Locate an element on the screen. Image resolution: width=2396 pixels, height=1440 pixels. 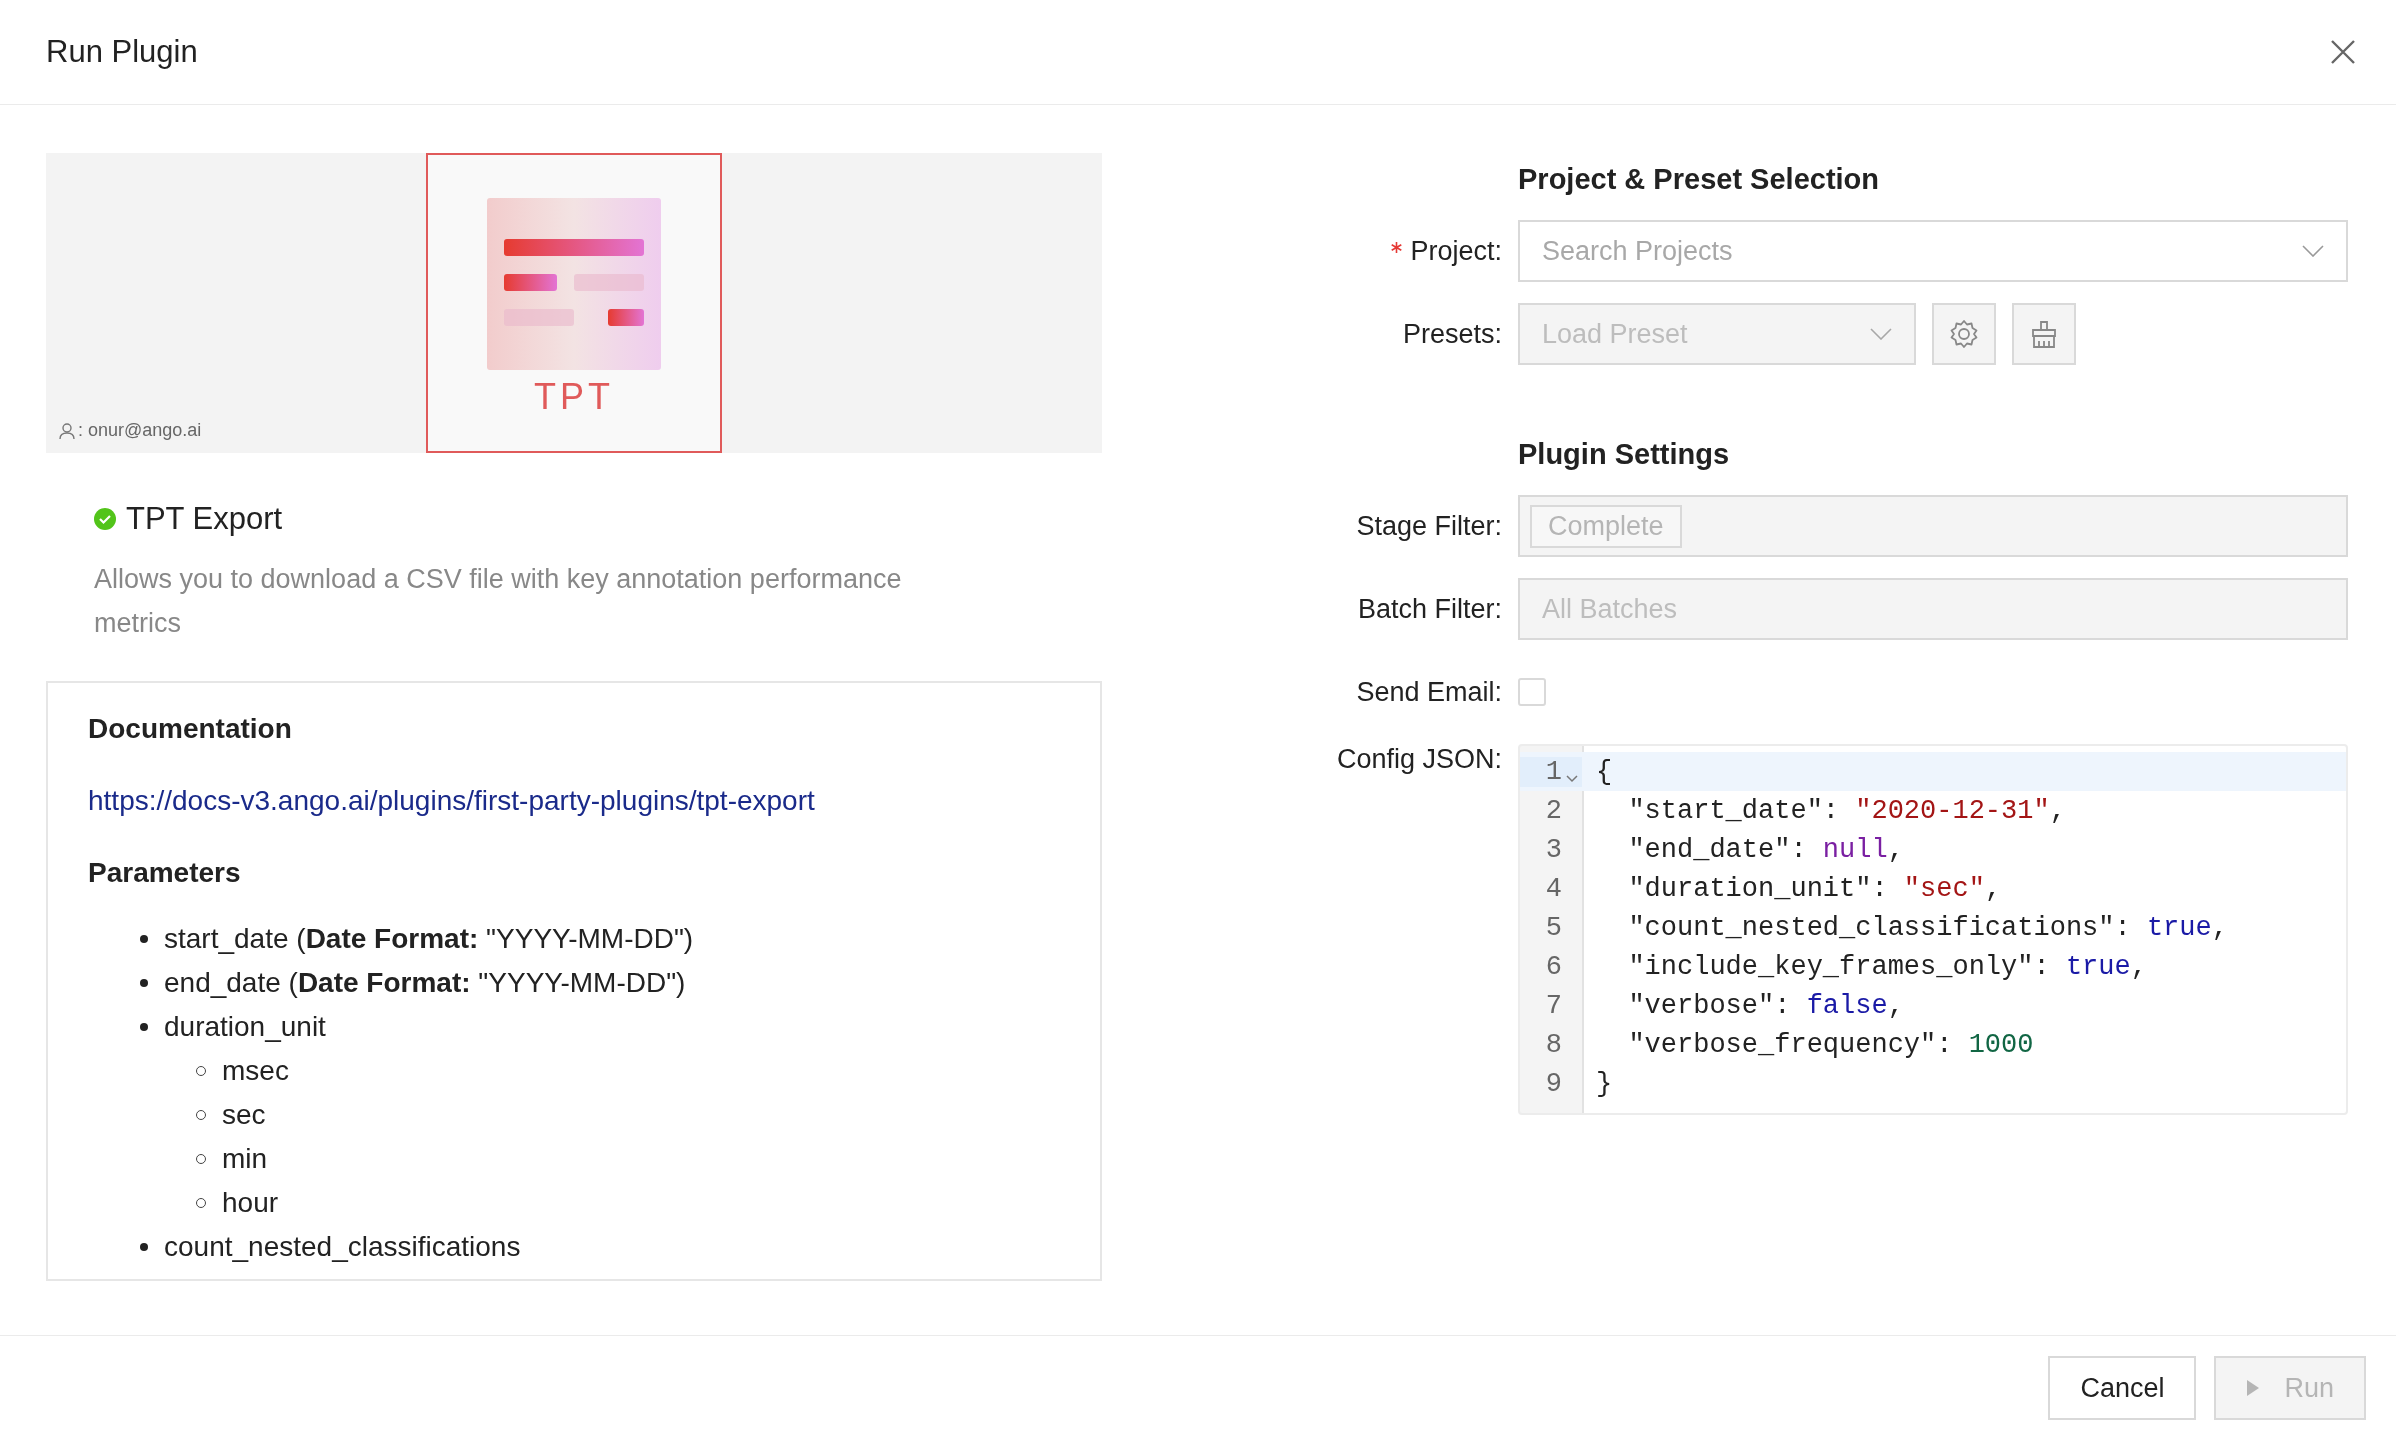
field-label: Send Email: is located at coordinates (1429, 692).